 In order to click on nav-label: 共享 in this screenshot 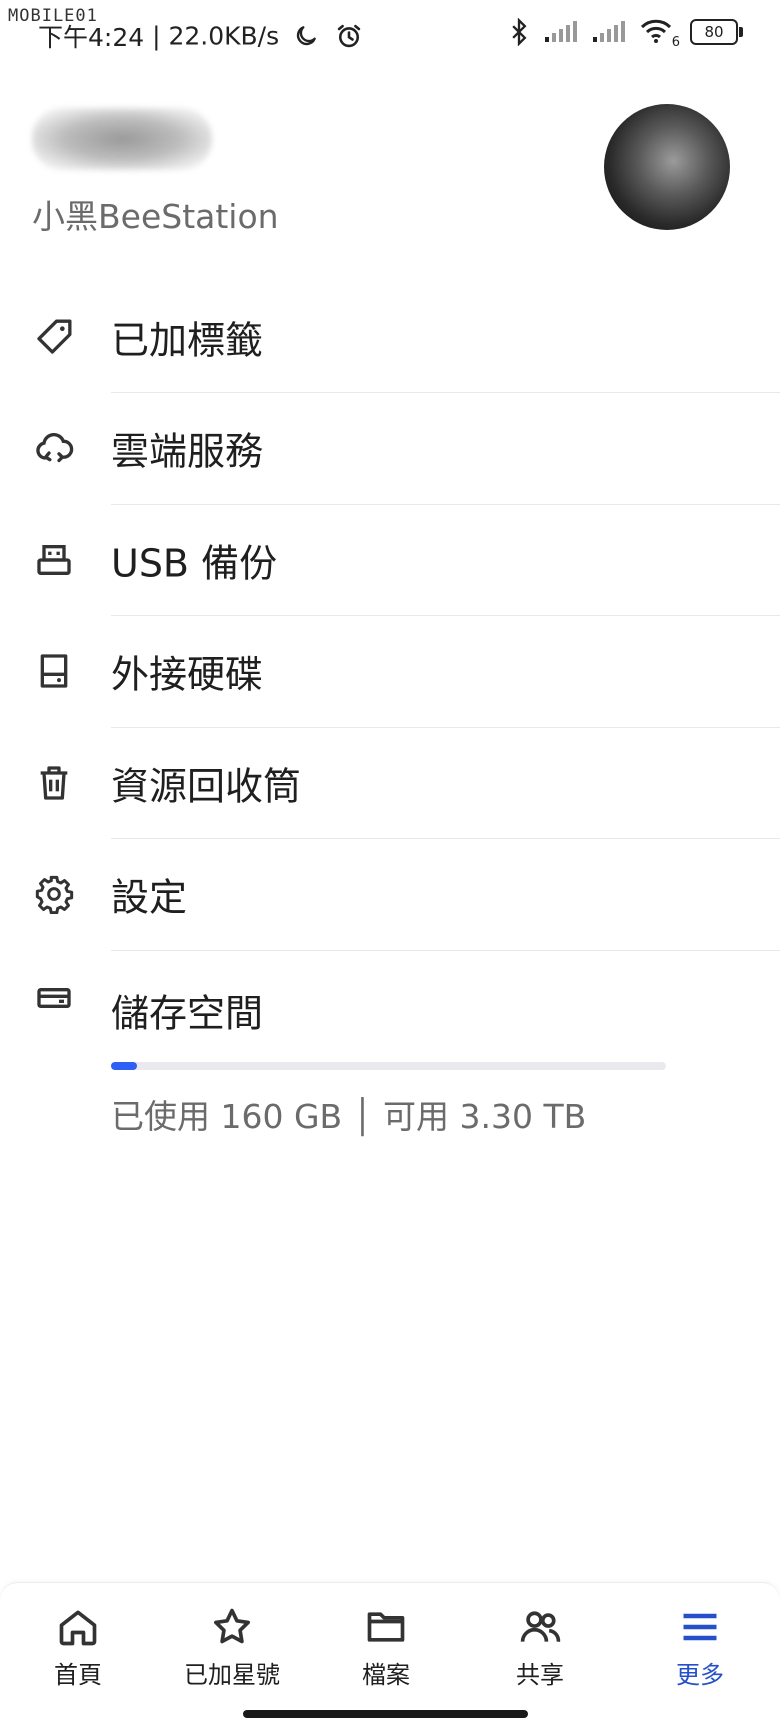, I will do `click(540, 1675)`.